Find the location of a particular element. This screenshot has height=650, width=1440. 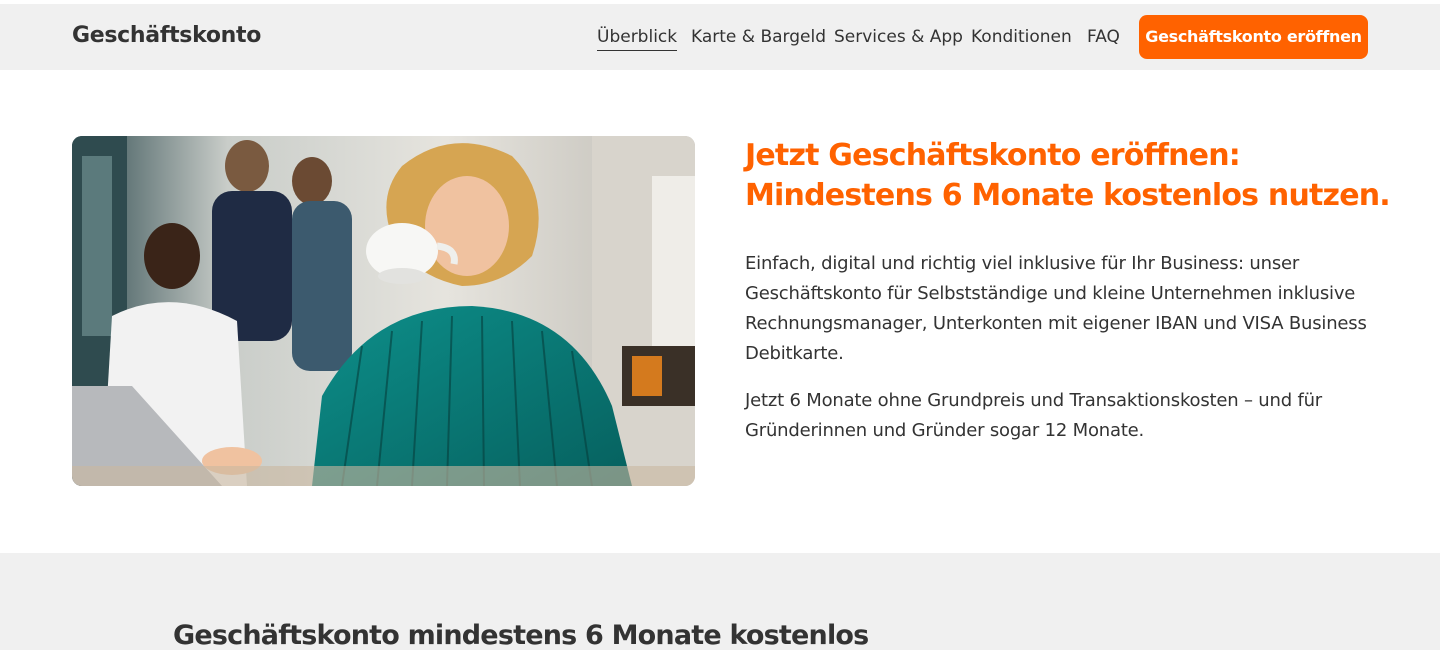

nav-item-services-app: Services & App is located at coordinates (898, 37).